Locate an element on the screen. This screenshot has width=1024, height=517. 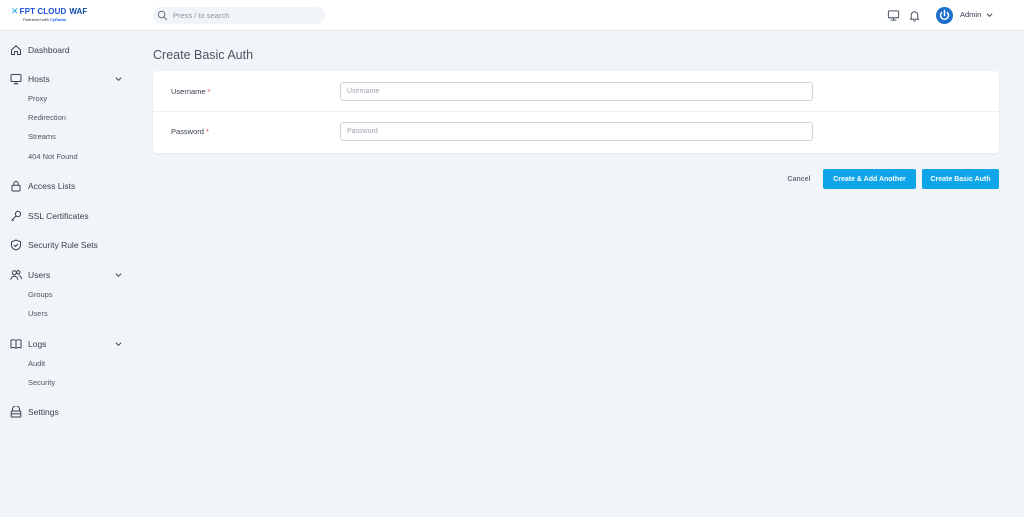
sidebar-item-proxy: Proxy is located at coordinates (37, 98).